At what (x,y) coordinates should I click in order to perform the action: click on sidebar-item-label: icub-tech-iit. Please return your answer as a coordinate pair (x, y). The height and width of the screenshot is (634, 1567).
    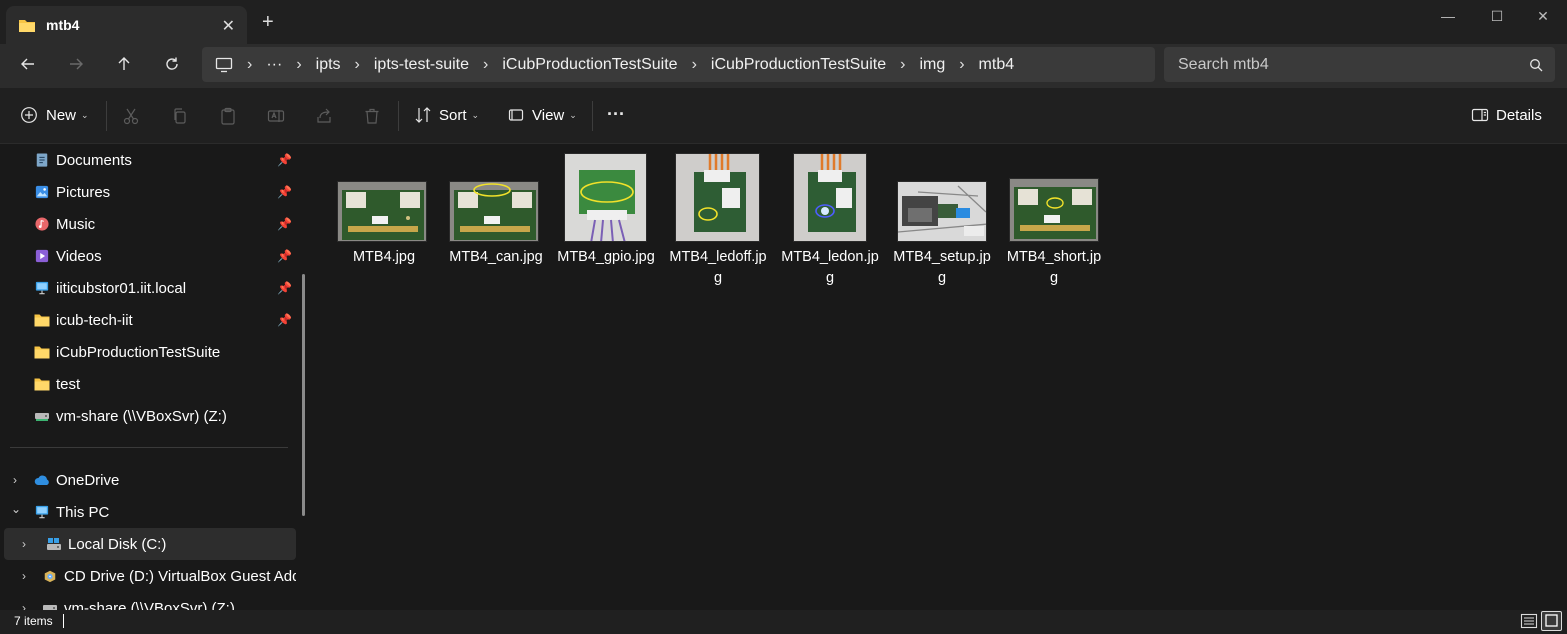
    Looking at the image, I should click on (94, 320).